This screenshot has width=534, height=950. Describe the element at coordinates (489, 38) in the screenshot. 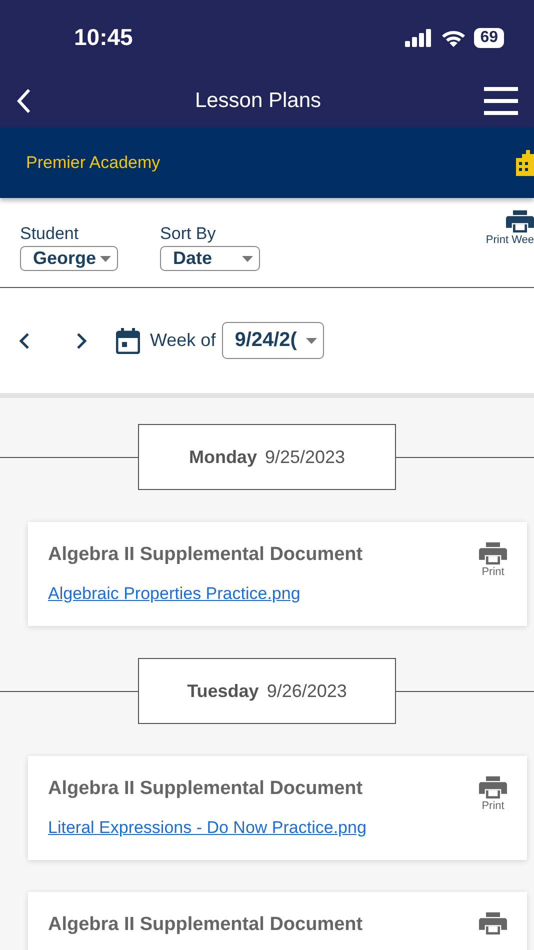

I see `battery-indicator: 69` at that location.